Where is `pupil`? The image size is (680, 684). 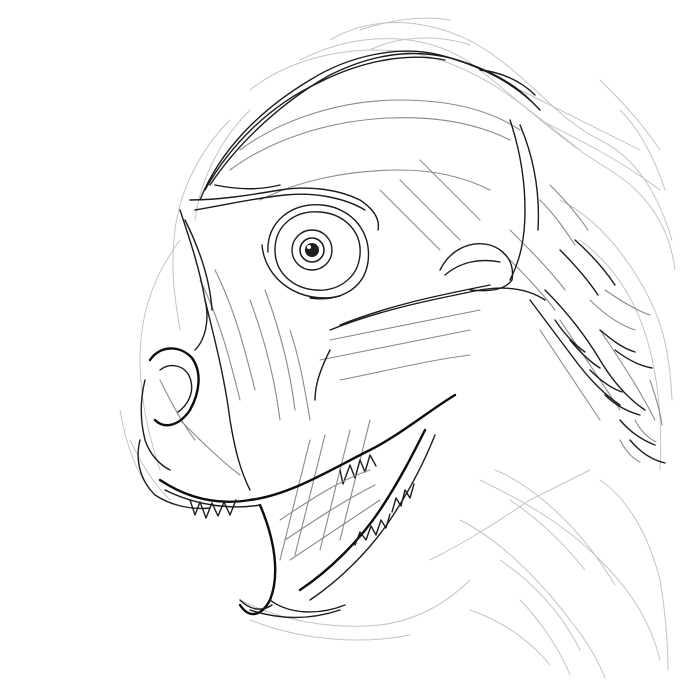
pupil is located at coordinates (312, 250).